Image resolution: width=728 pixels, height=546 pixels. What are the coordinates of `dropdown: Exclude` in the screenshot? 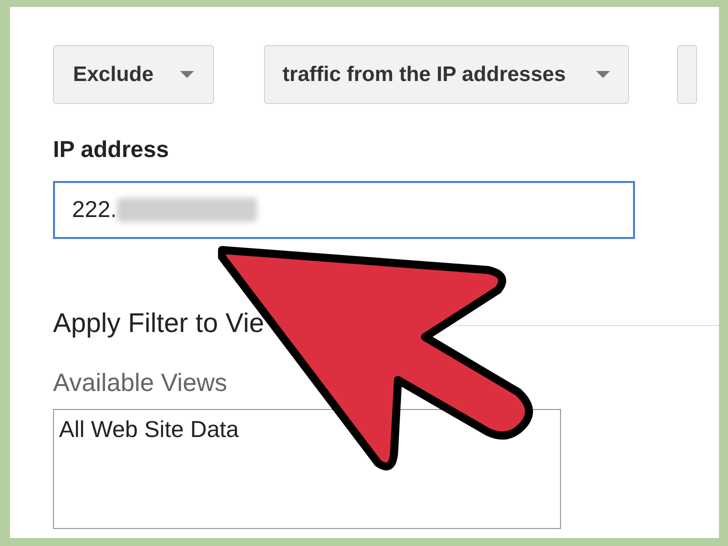 It's located at (133, 74).